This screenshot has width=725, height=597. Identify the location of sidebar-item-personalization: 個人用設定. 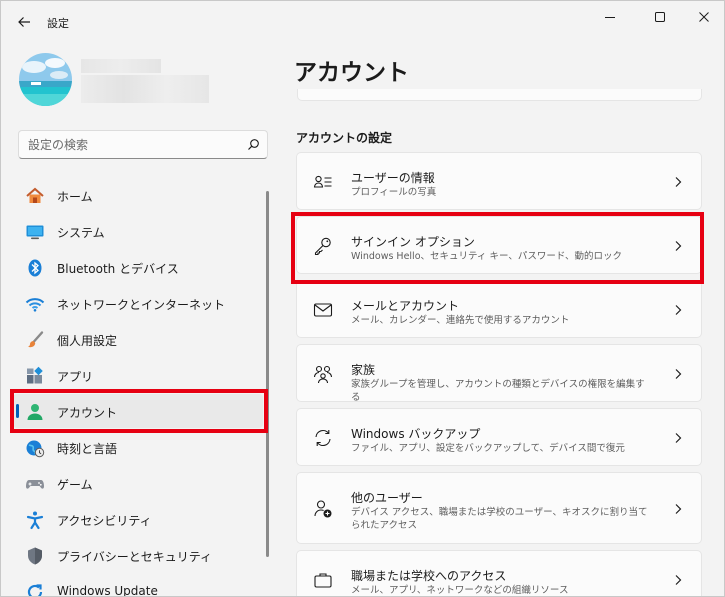
(138, 339).